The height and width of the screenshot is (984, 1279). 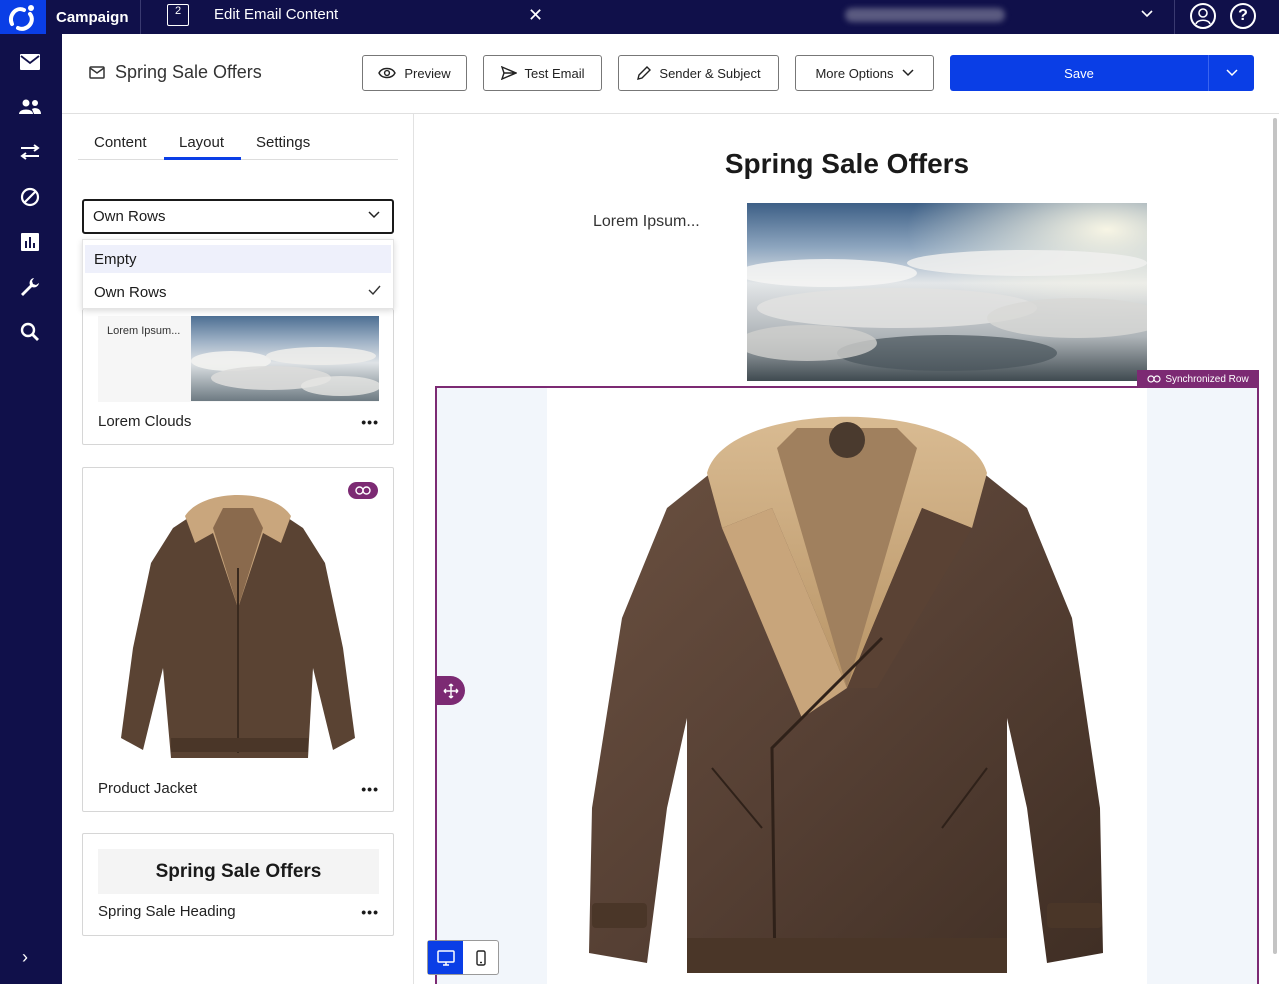 I want to click on send-icon, so click(x=508, y=73).